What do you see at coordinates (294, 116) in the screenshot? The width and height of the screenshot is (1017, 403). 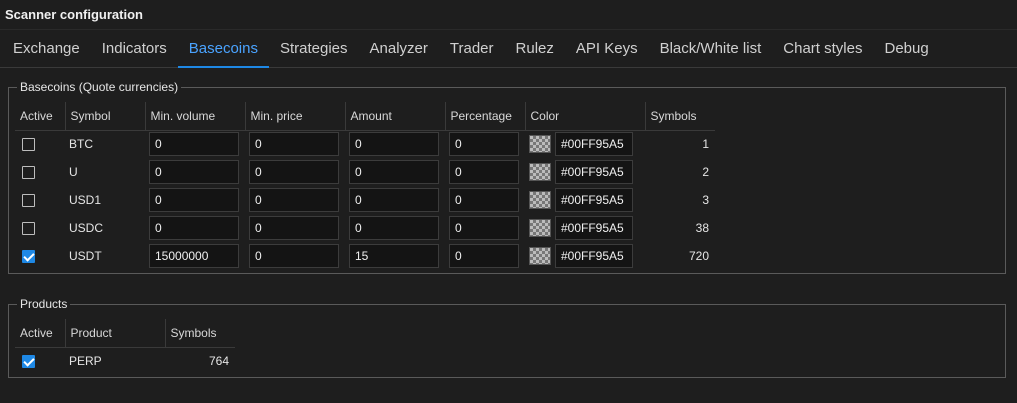 I see `col-min-price: Min. price` at bounding box center [294, 116].